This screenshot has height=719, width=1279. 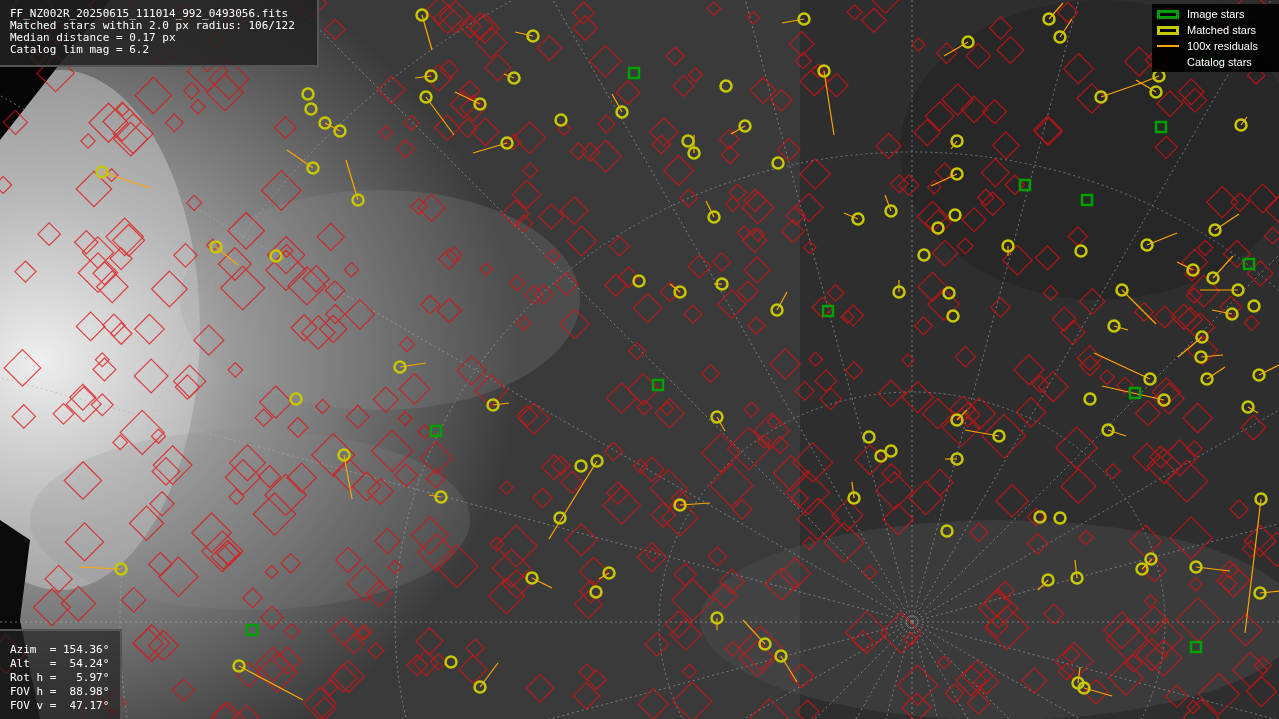 I want to click on info-line: Catalog lim mag = 6.2, so click(x=80, y=50).